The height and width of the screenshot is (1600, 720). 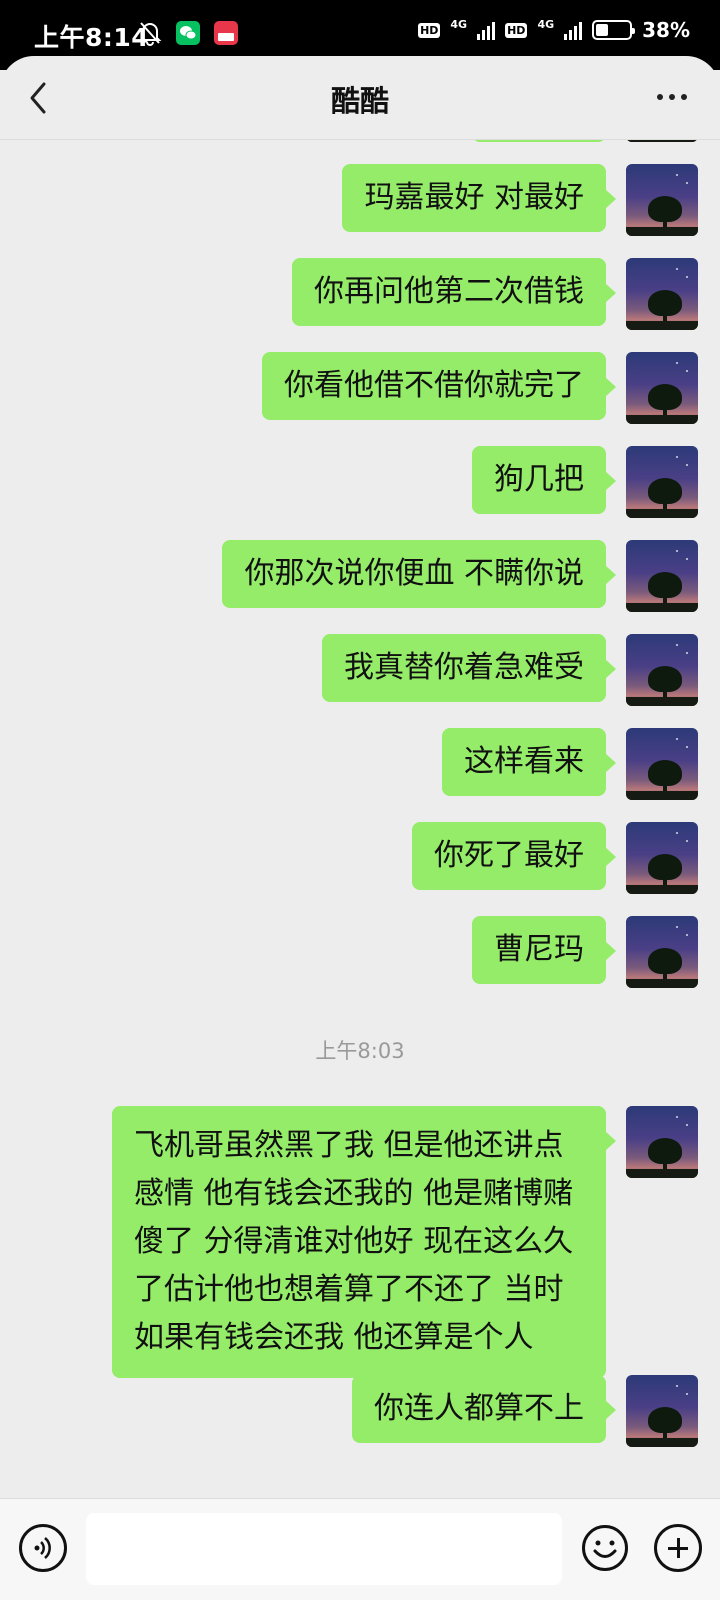 I want to click on message-bubble, so click(x=539, y=141).